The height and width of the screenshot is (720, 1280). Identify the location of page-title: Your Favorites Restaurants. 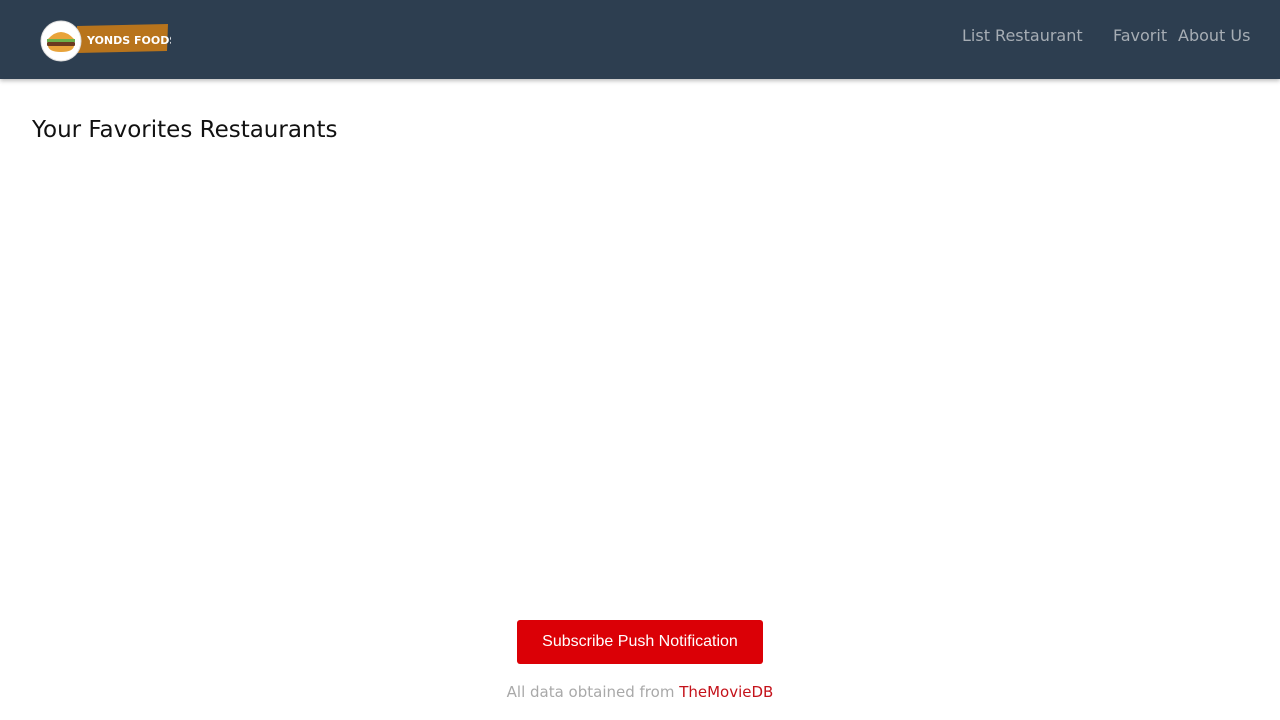
(185, 130).